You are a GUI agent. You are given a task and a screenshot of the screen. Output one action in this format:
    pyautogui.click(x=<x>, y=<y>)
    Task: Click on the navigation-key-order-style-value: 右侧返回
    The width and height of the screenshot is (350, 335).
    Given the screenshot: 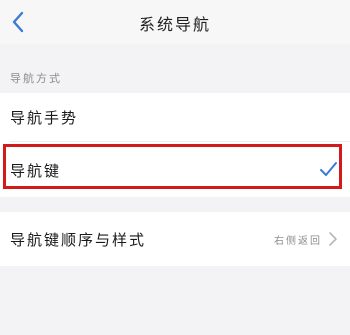 What is the action you would take?
    pyautogui.click(x=298, y=241)
    